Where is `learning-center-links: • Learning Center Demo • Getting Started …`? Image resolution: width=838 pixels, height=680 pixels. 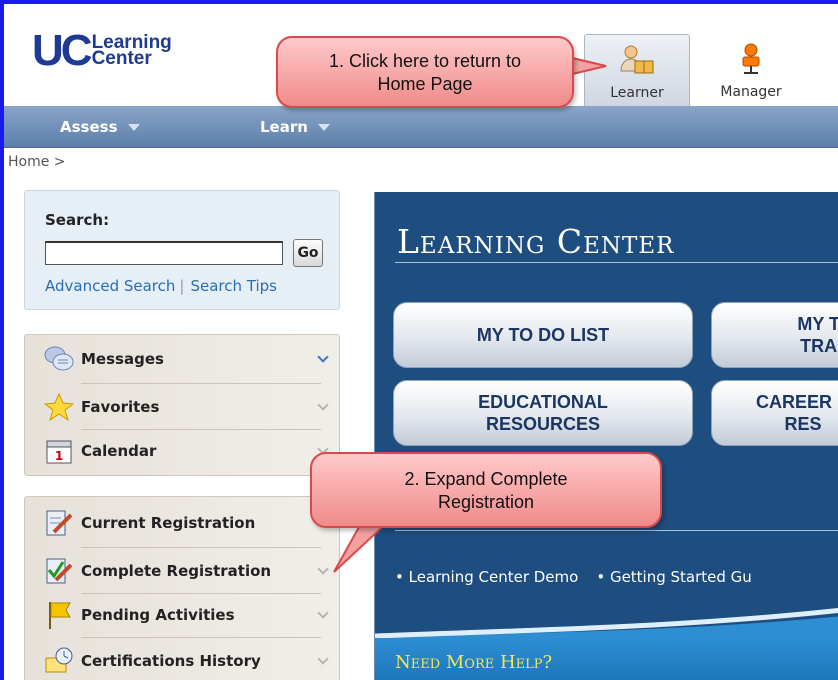
learning-center-links: • Learning Center Demo • Getting Started … is located at coordinates (582, 577).